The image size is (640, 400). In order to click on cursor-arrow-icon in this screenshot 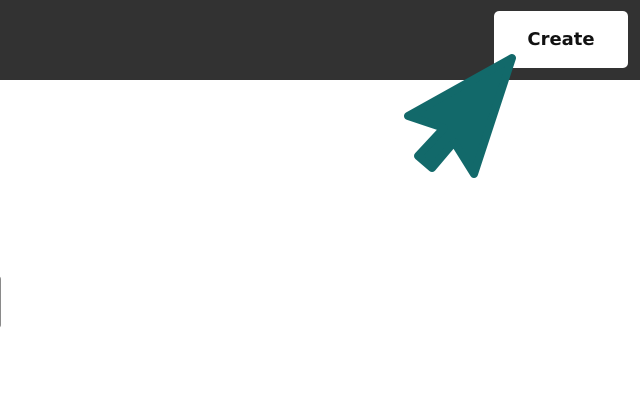, I will do `click(460, 116)`.